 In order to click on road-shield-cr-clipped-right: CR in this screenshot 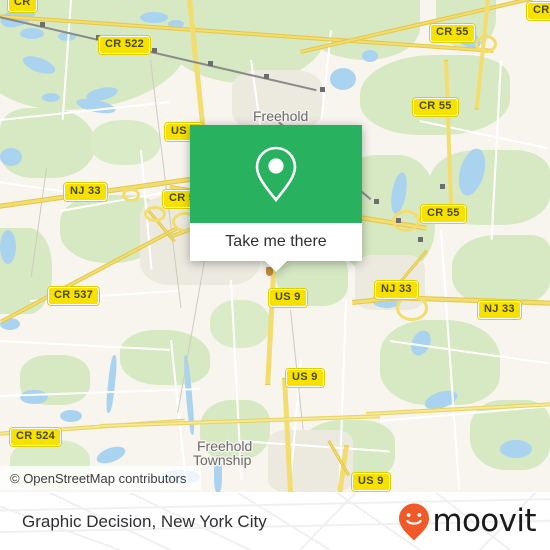, I will do `click(538, 11)`.